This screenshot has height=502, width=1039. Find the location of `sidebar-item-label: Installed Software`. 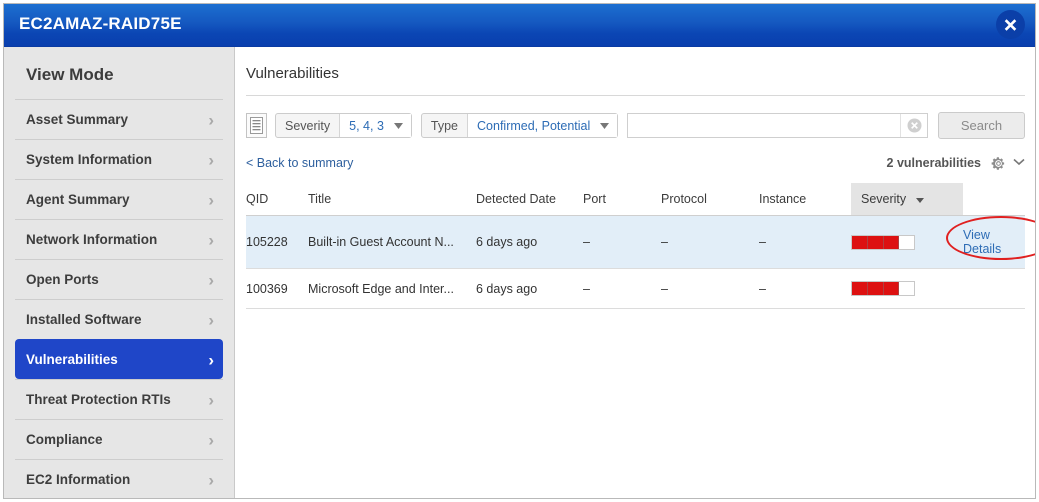

sidebar-item-label: Installed Software is located at coordinates (84, 319).